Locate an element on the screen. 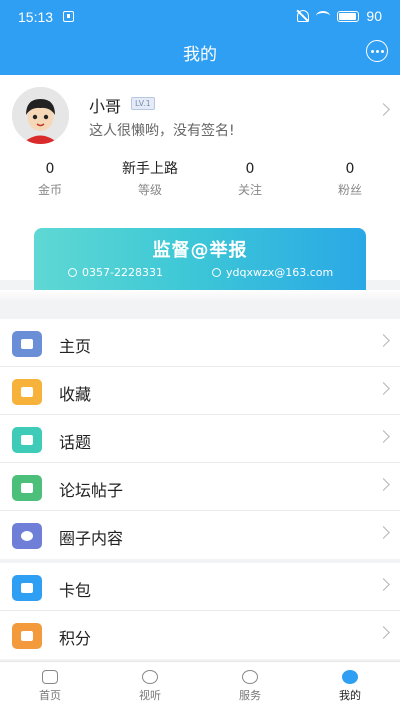  chat-icon is located at coordinates (27, 488).